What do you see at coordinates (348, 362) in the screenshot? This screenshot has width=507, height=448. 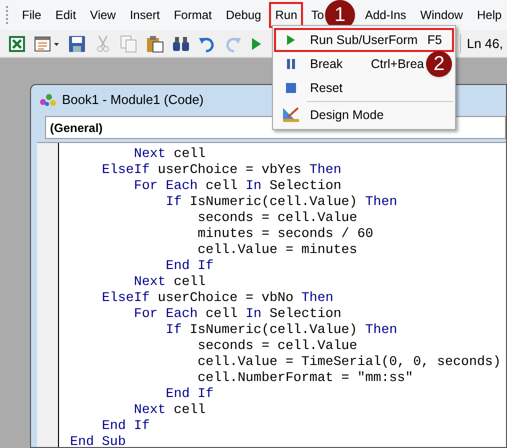 I see `code-line: cell.Value = TimeSerial(0, 0, seconds)` at bounding box center [348, 362].